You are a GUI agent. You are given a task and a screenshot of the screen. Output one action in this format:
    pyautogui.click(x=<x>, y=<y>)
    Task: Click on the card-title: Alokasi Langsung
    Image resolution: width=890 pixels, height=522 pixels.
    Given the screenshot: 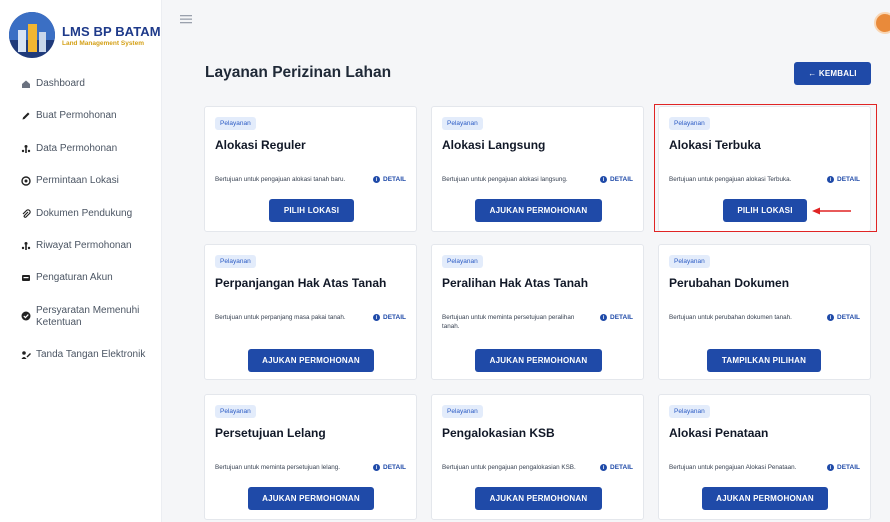 What is the action you would take?
    pyautogui.click(x=494, y=145)
    